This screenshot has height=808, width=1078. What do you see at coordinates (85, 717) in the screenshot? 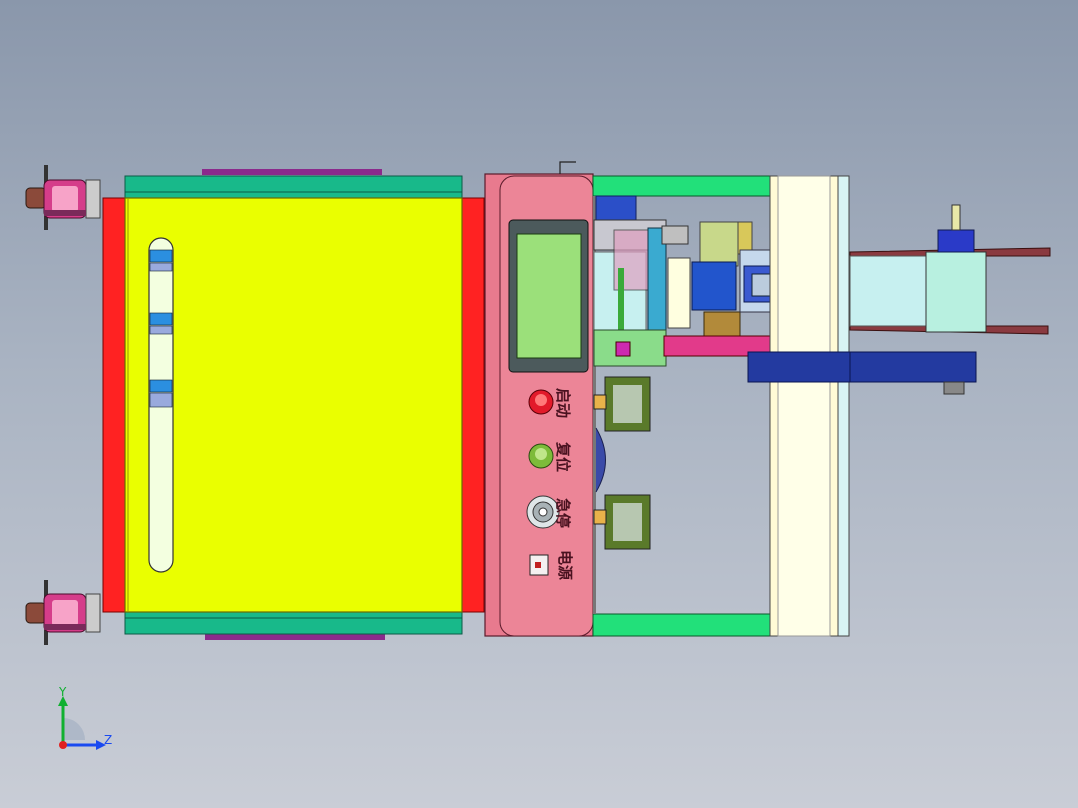
I see `axis-triad-icon: Y Z` at bounding box center [85, 717].